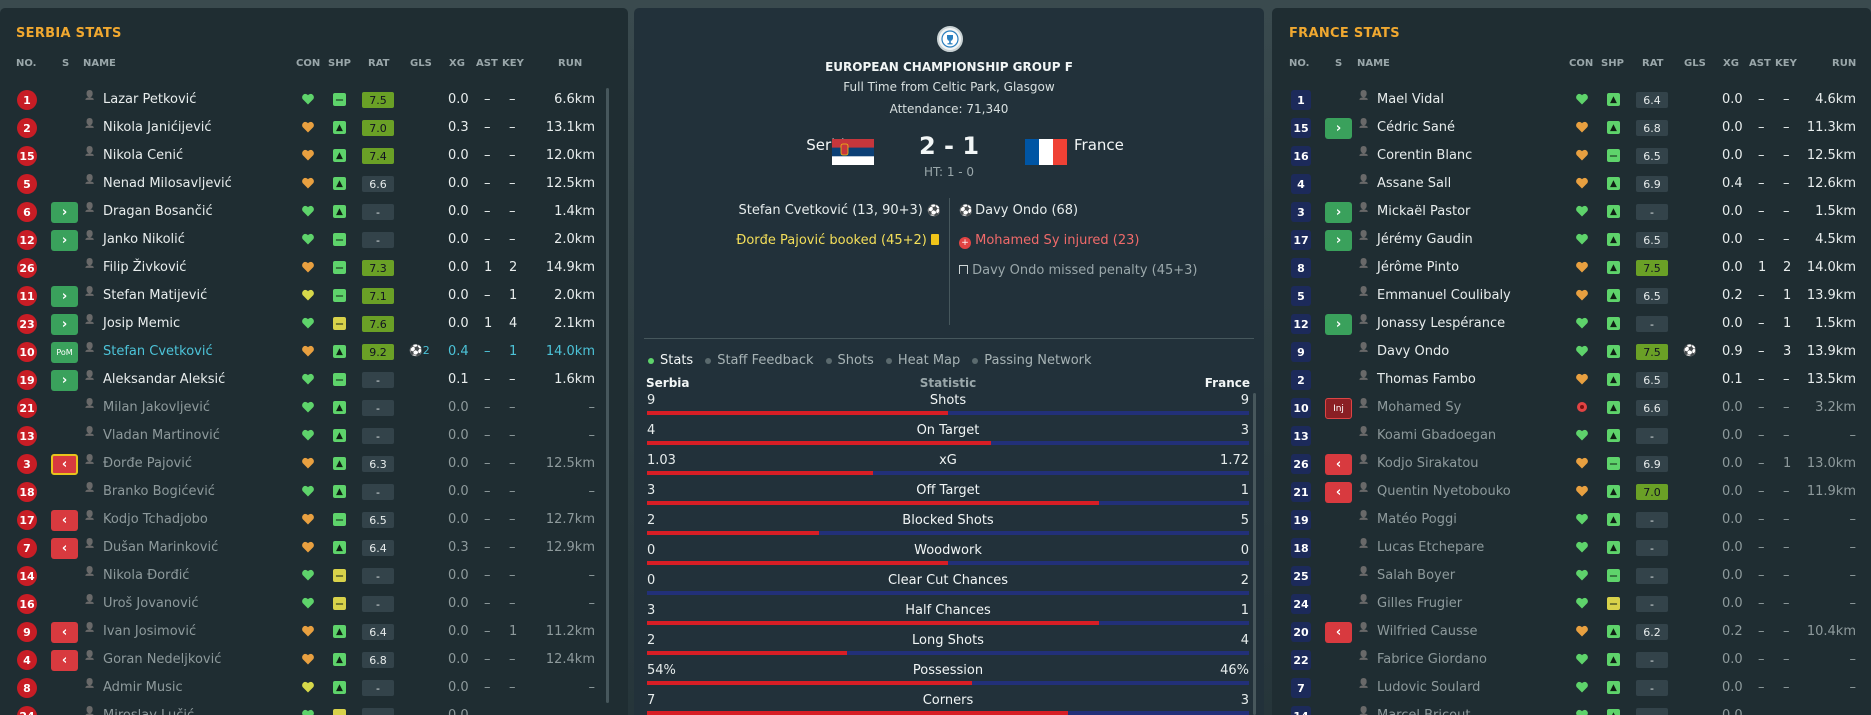 Image resolution: width=1871 pixels, height=715 pixels. I want to click on player-row: 10 Inj 👤 Mohamed Sy ▲ 6.6 0.0– –3.2km, so click(1571, 408).